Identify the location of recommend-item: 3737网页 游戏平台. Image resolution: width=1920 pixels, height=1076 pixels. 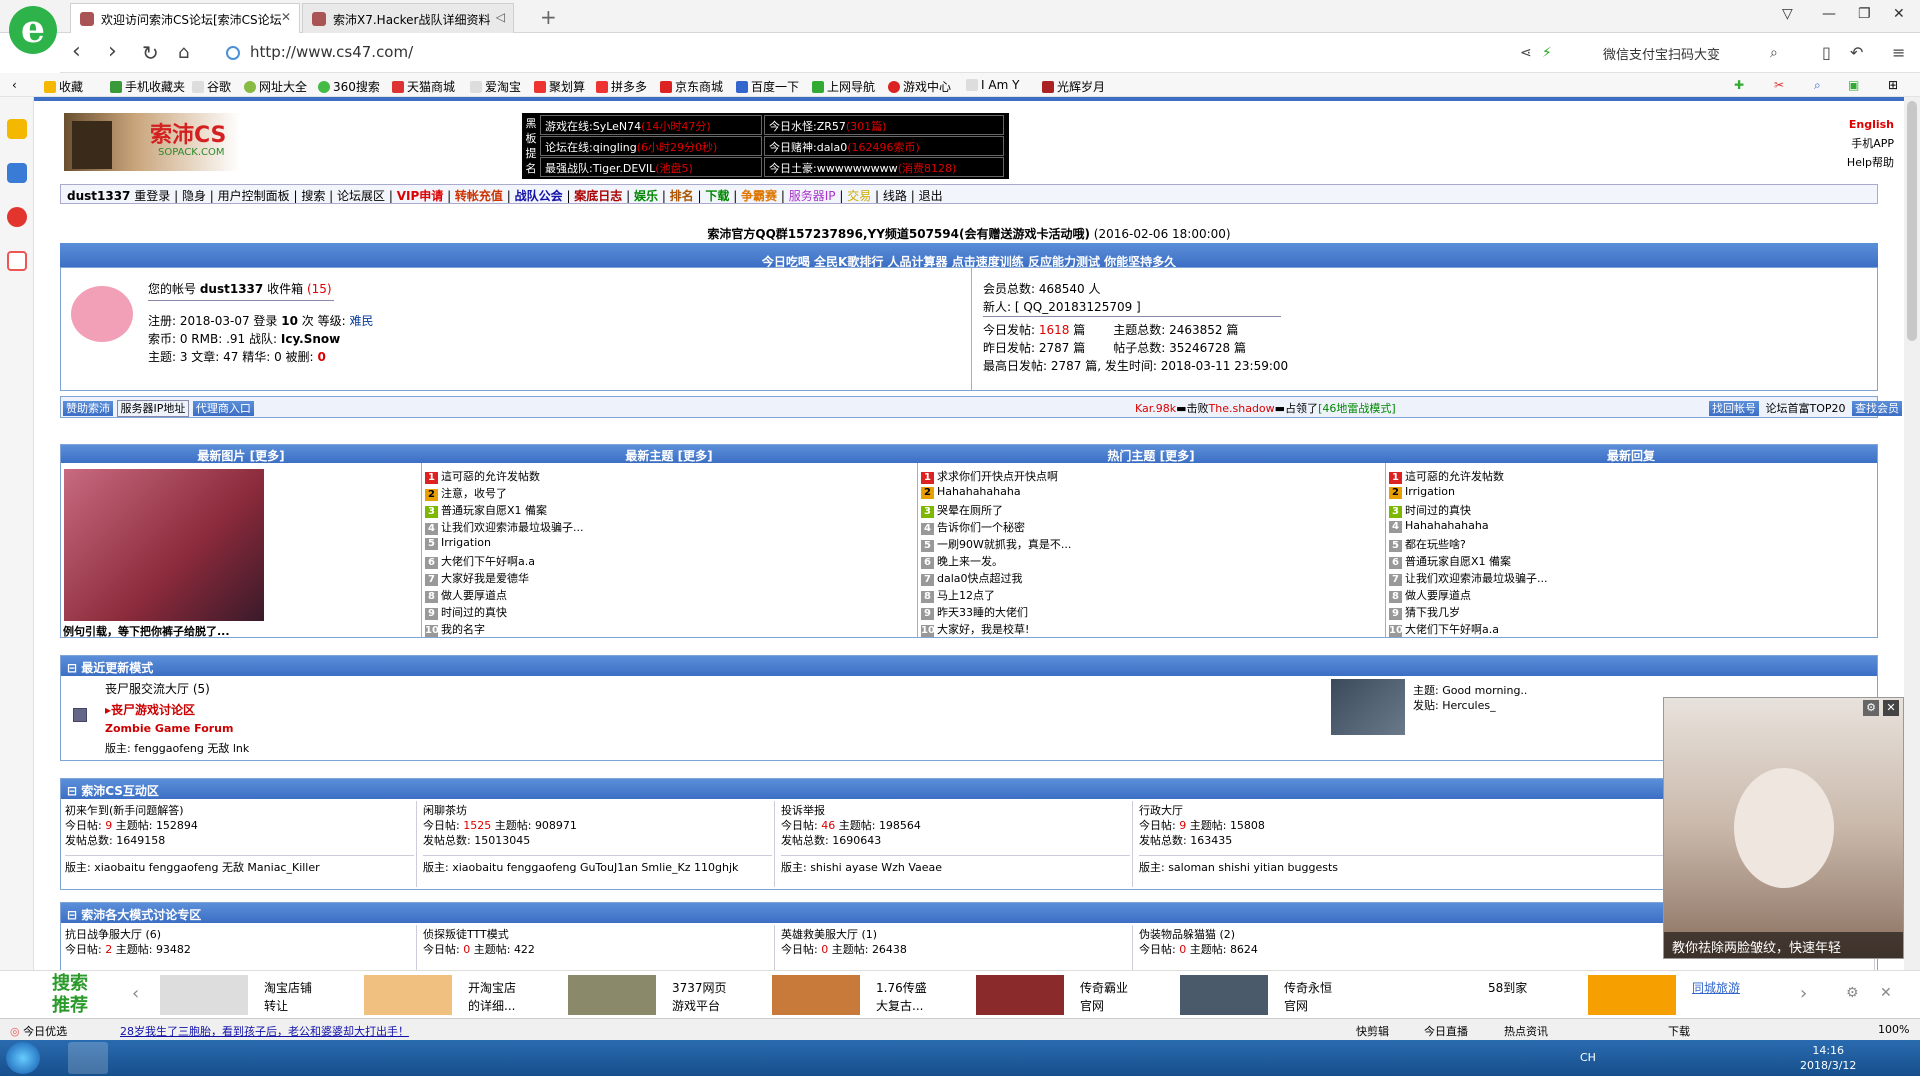
(668, 995).